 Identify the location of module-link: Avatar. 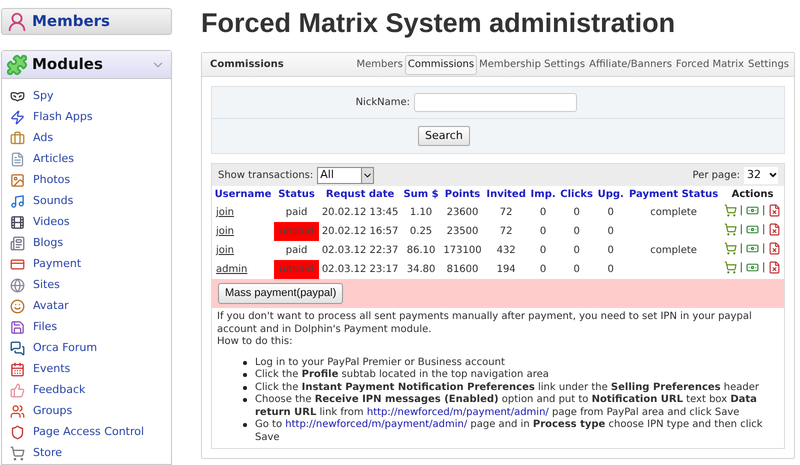
(51, 306).